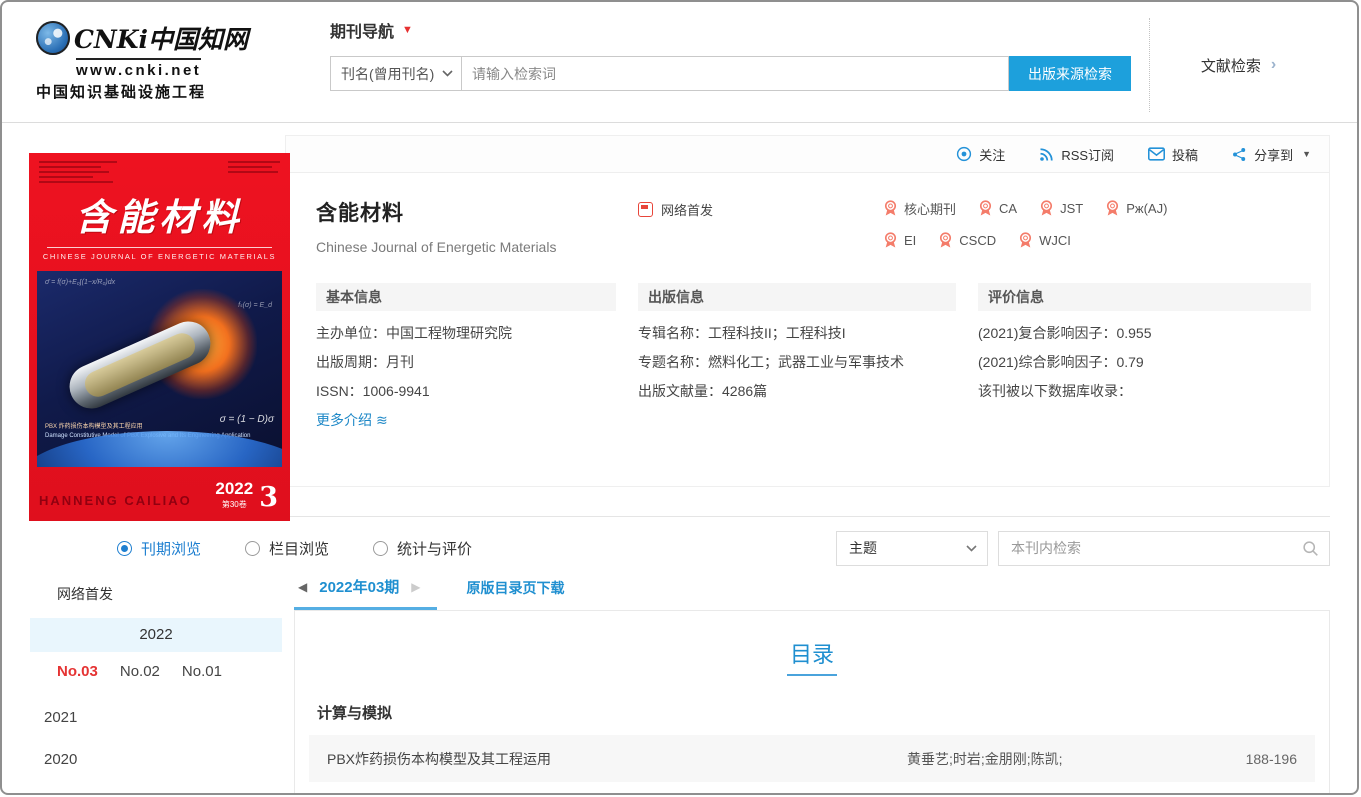 Image resolution: width=1361 pixels, height=797 pixels. Describe the element at coordinates (863, 548) in the screenshot. I see `topic-field-value: 主题` at that location.